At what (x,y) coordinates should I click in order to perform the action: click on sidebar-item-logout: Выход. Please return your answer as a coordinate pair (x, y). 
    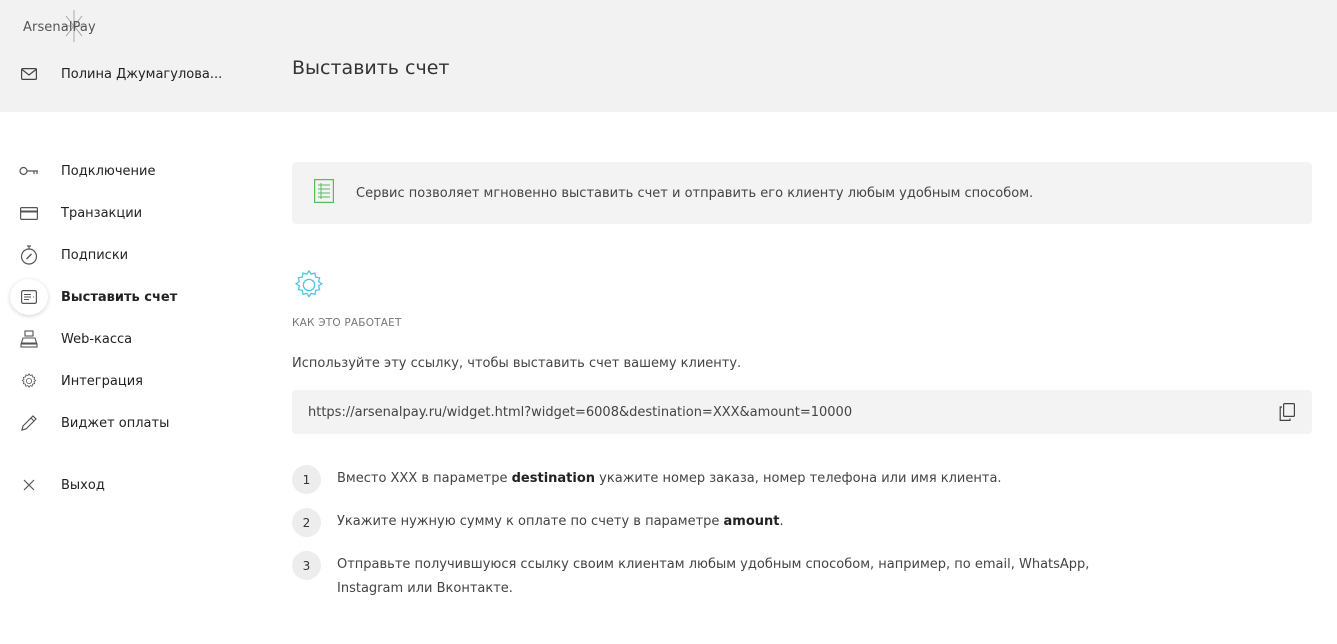
    Looking at the image, I should click on (130, 485).